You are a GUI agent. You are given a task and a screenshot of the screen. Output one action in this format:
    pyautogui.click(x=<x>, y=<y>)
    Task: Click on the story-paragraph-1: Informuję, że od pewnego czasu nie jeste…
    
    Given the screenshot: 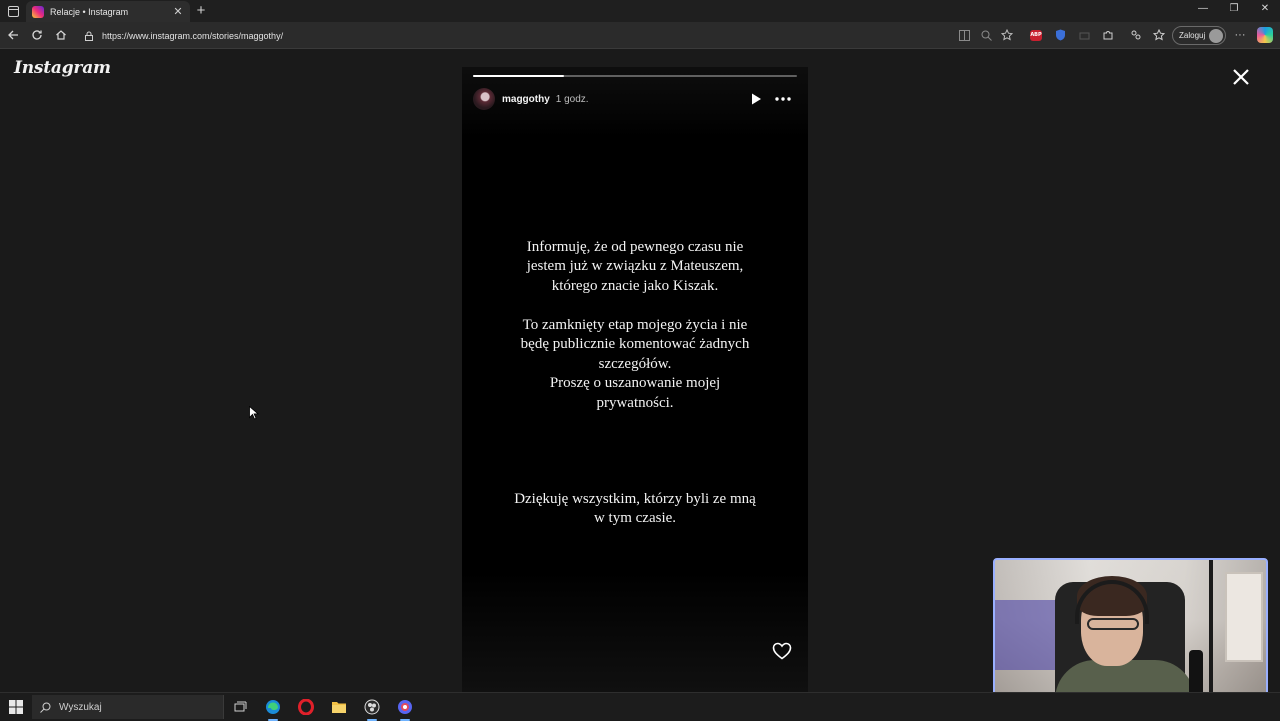 What is the action you would take?
    pyautogui.click(x=635, y=267)
    